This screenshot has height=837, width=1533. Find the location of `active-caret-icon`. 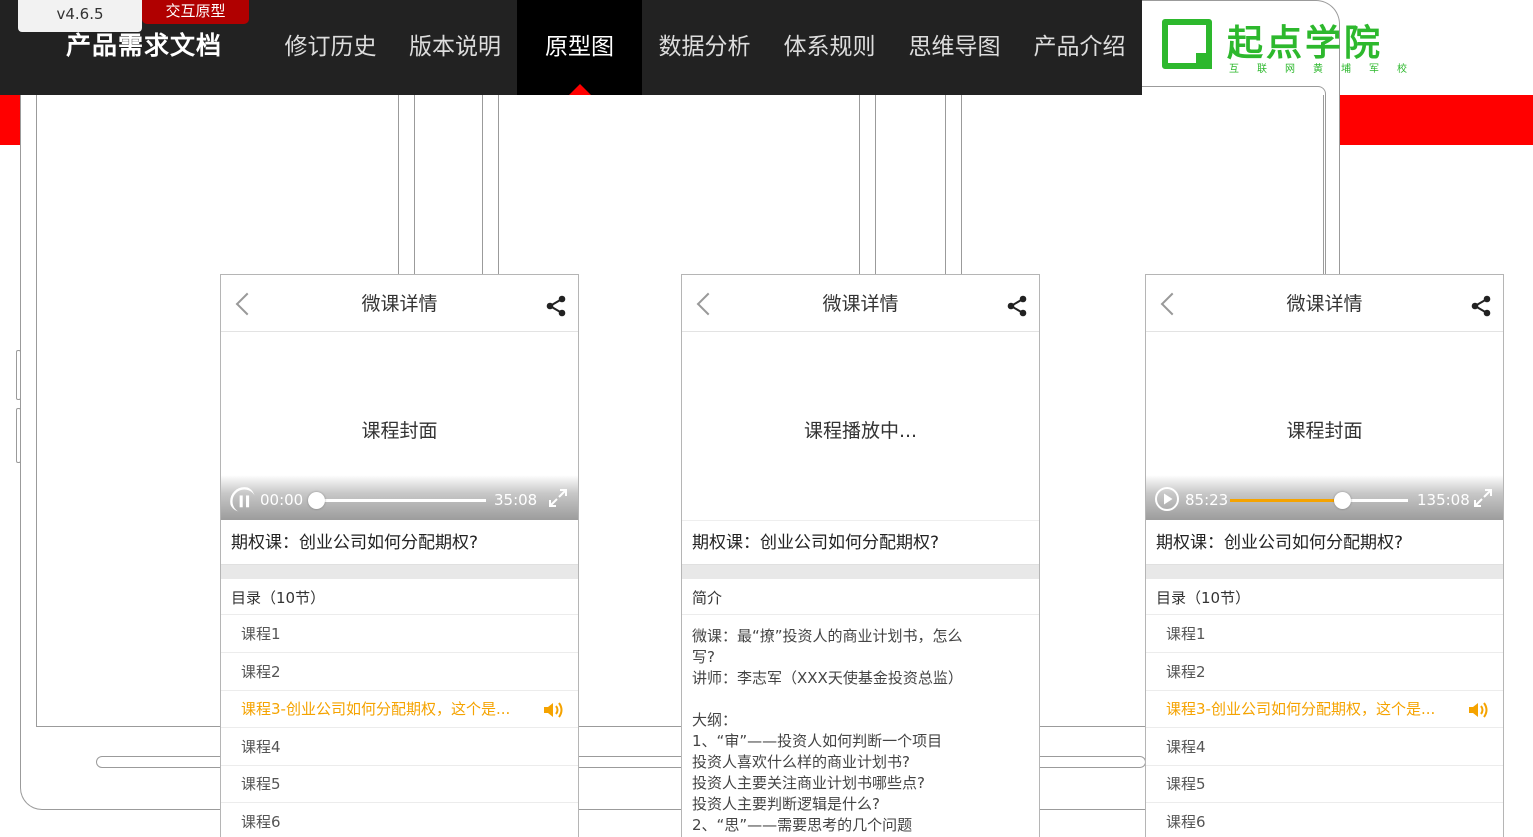

active-caret-icon is located at coordinates (579, 89).